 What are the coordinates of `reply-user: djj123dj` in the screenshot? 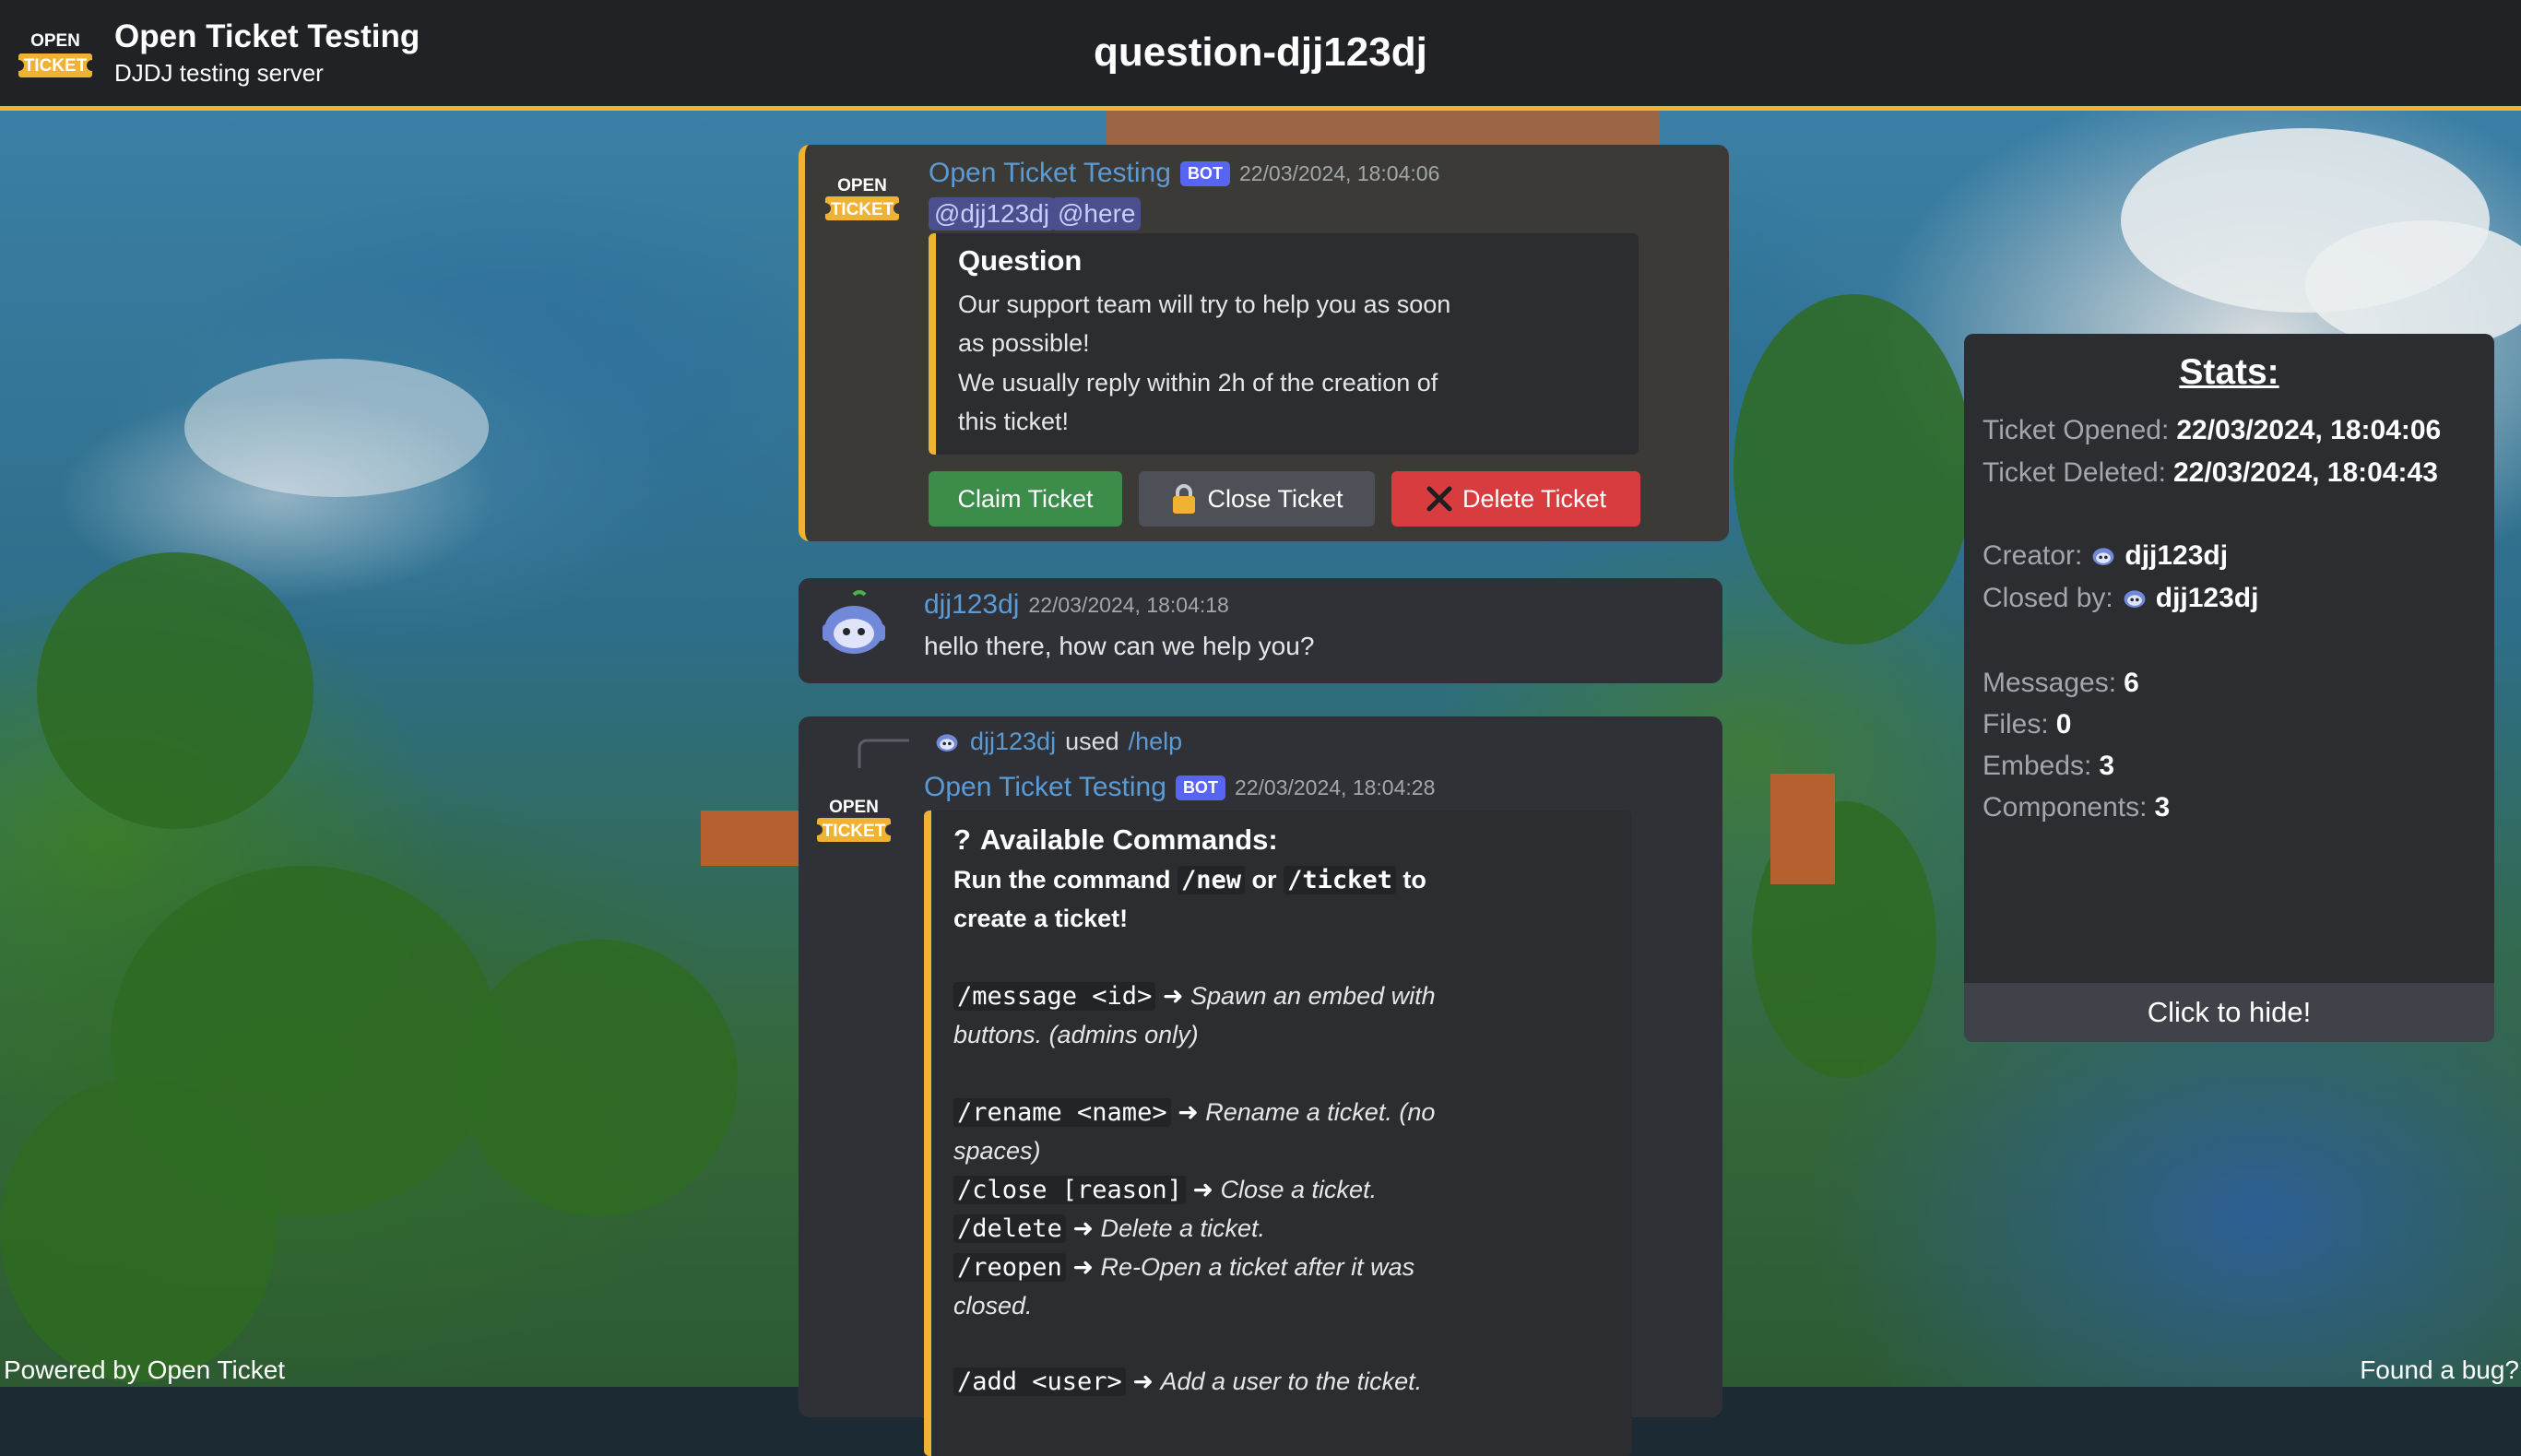 It's located at (1013, 742).